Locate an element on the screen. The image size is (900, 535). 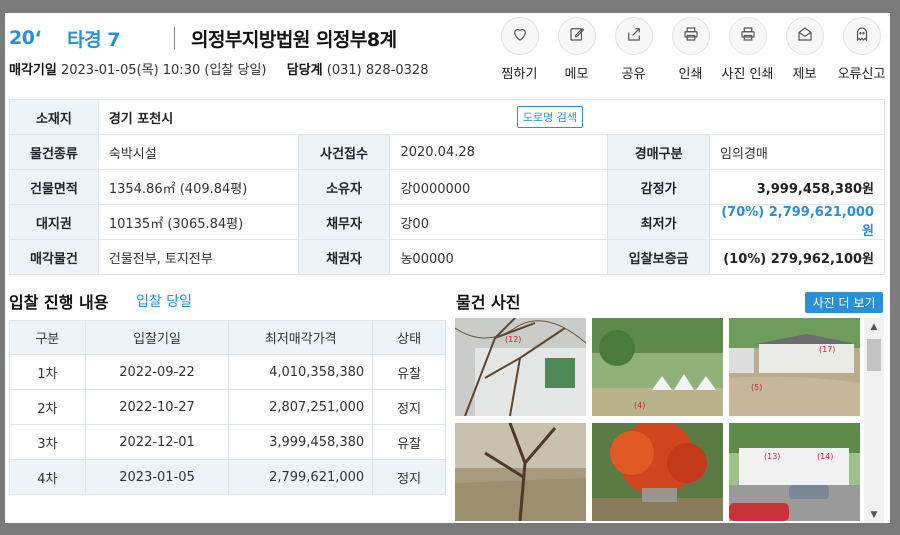
bid-day-link: 입찰 당일 is located at coordinates (164, 301).